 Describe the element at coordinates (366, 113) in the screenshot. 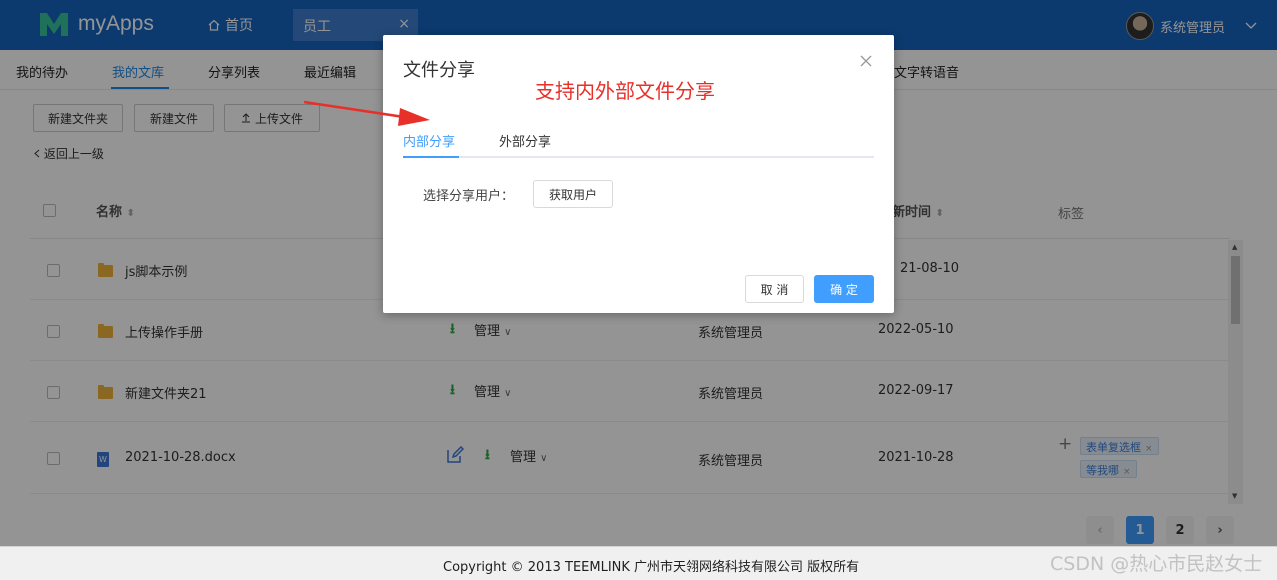

I see `annotation-arrow-icon` at that location.